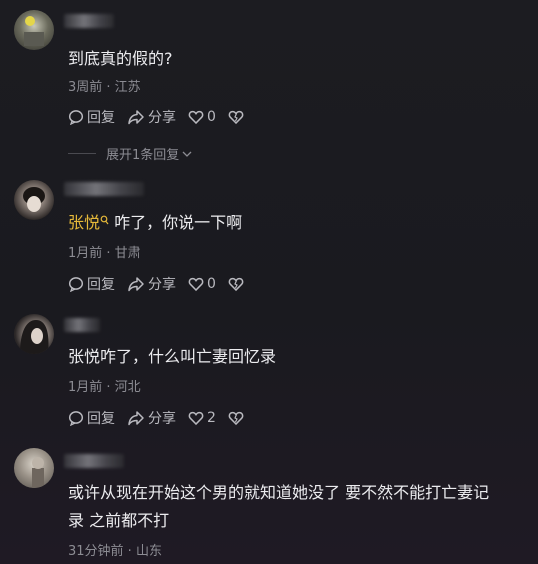 The width and height of the screenshot is (538, 564). Describe the element at coordinates (178, 222) in the screenshot. I see `comment-body: 咋了，你说一下啊` at that location.